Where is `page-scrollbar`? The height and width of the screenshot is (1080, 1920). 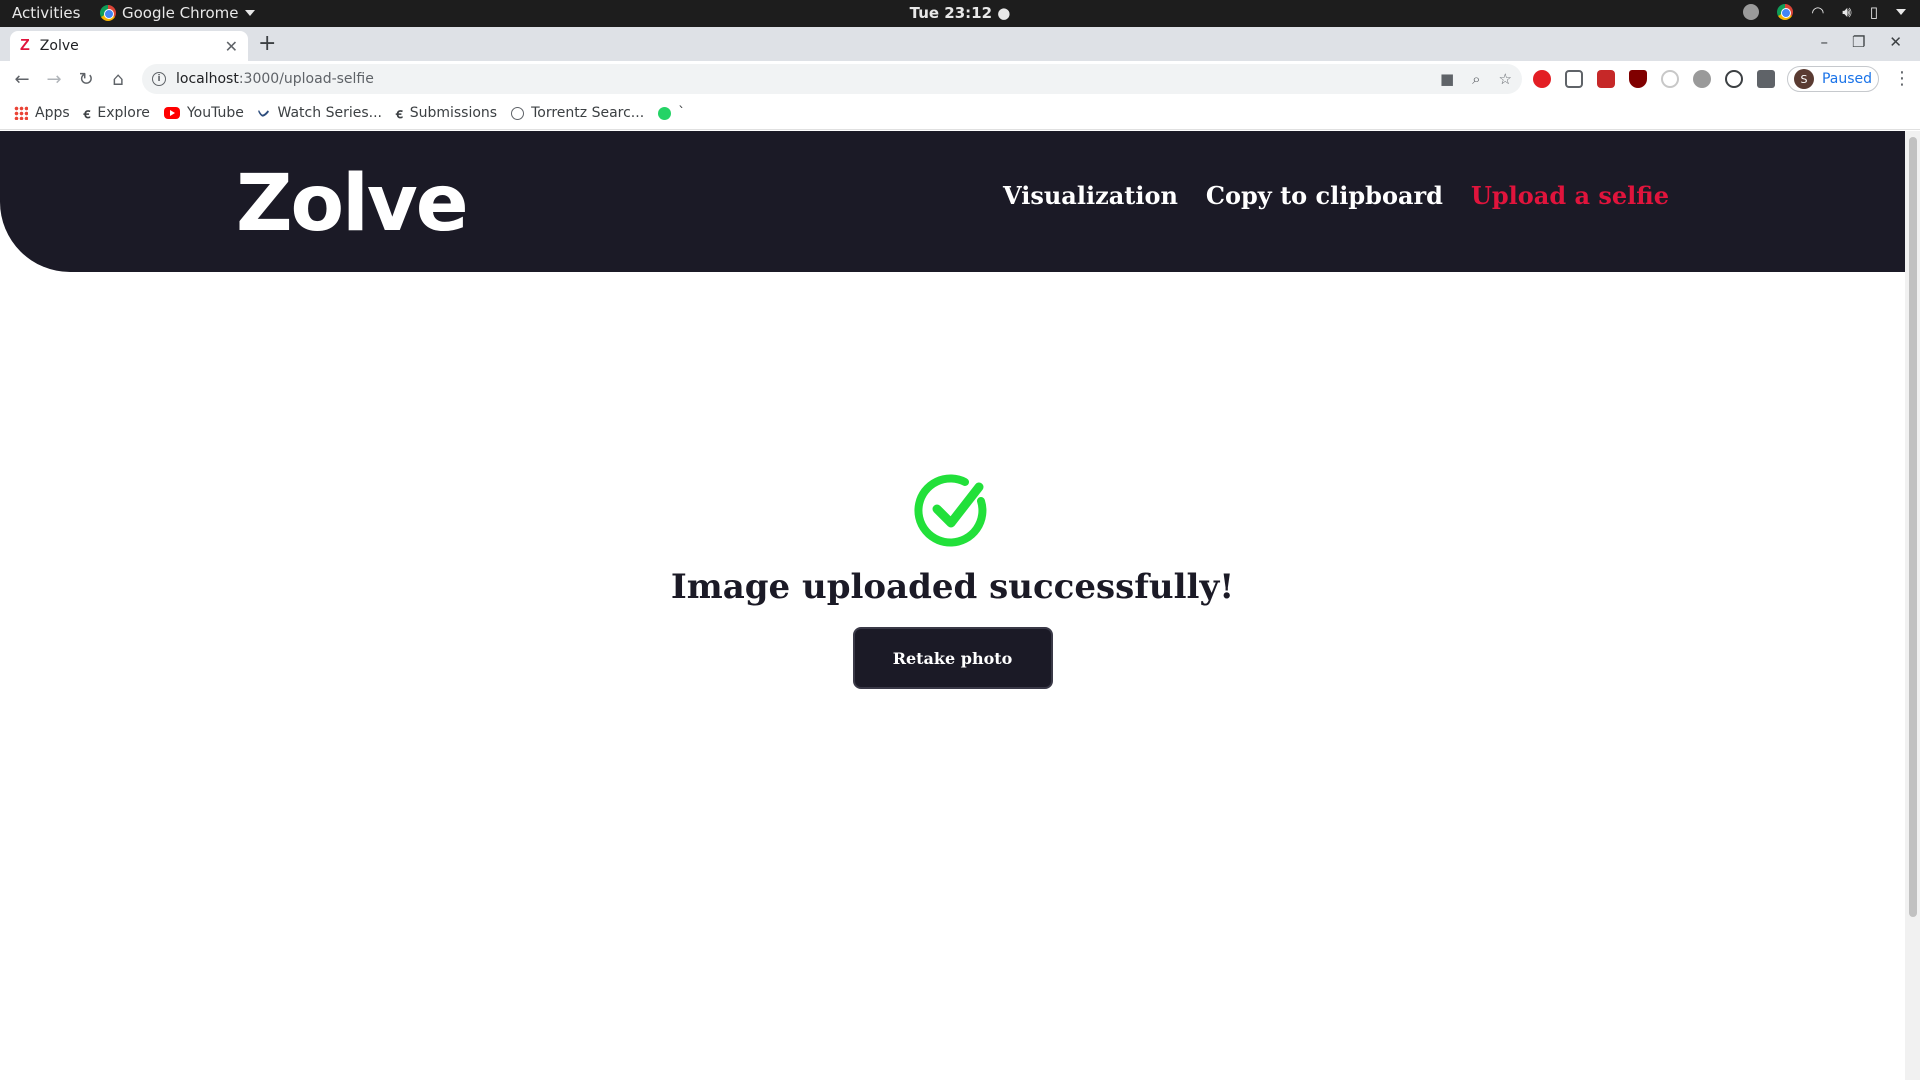
page-scrollbar is located at coordinates (1912, 605).